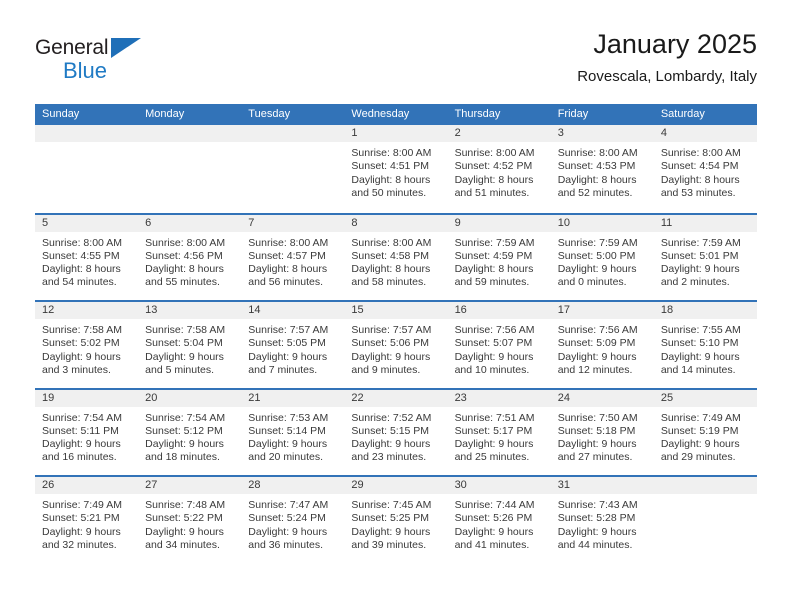  I want to click on daylight-text-3: and 10 minutes., so click(492, 369).